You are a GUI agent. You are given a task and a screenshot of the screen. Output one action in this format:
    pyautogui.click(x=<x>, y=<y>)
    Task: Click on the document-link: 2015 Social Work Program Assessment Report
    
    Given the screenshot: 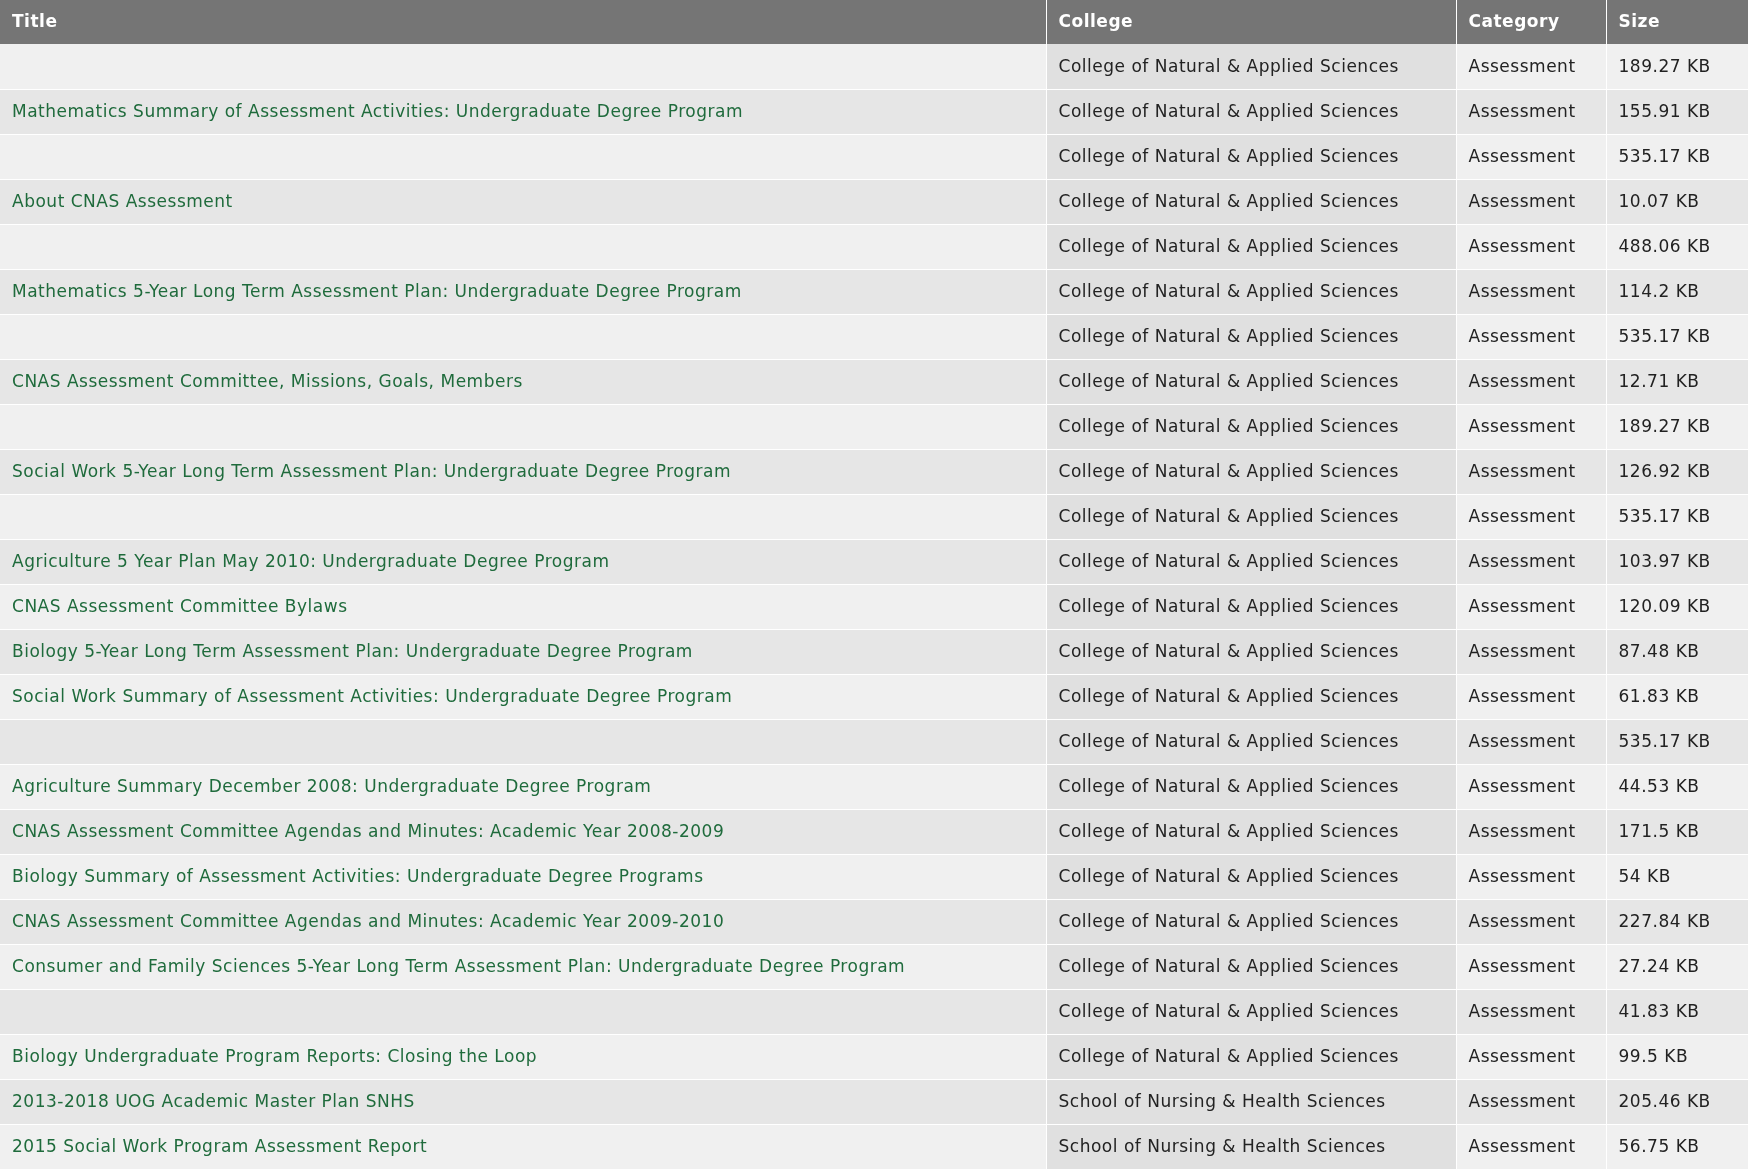 What is the action you would take?
    pyautogui.click(x=220, y=1145)
    